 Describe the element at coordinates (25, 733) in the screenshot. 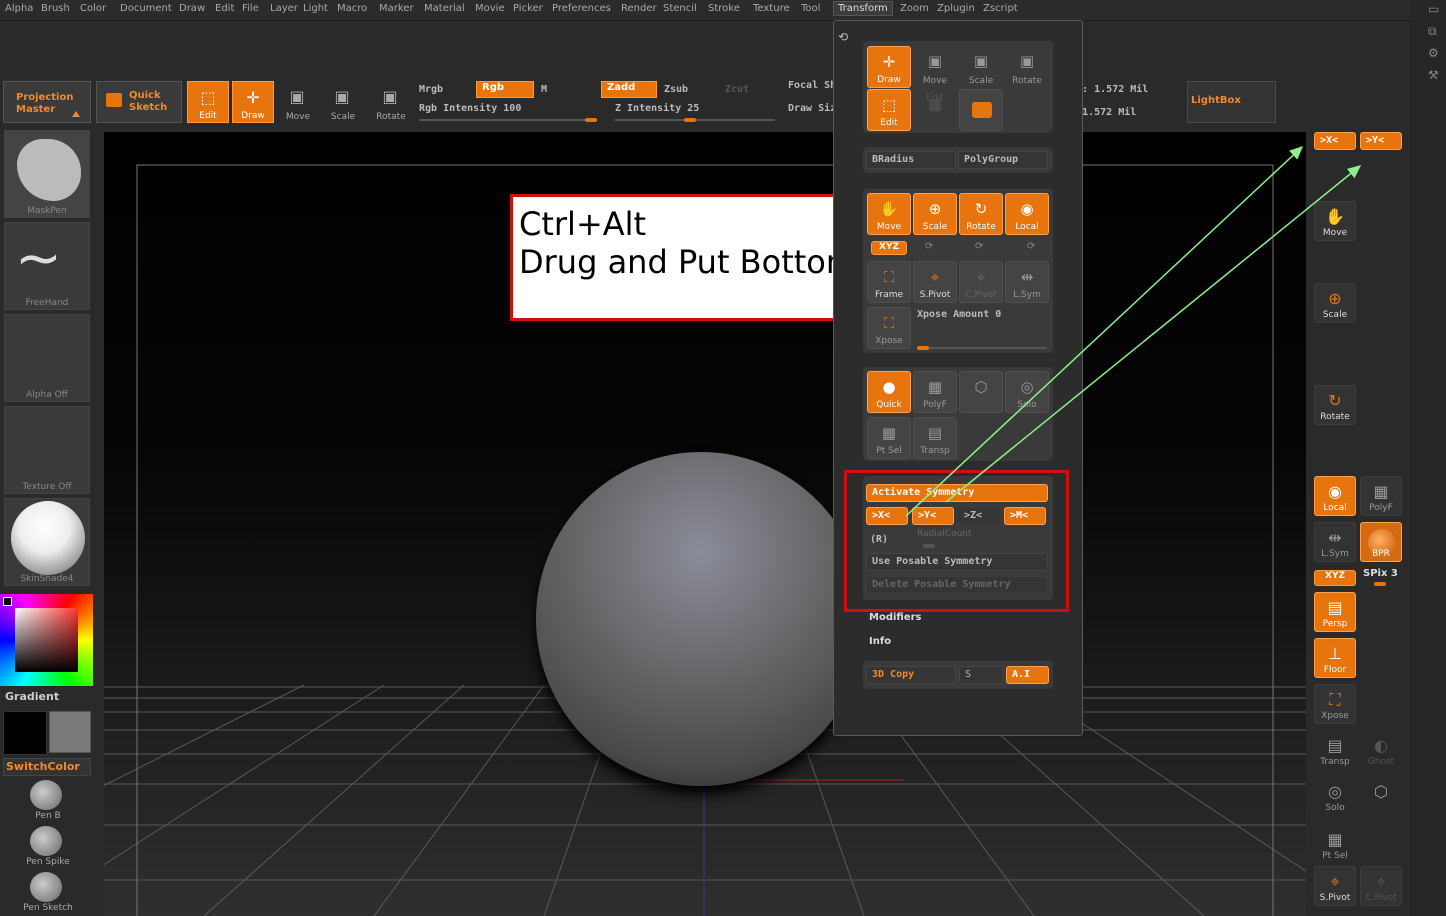

I see `main-color-swatch` at that location.